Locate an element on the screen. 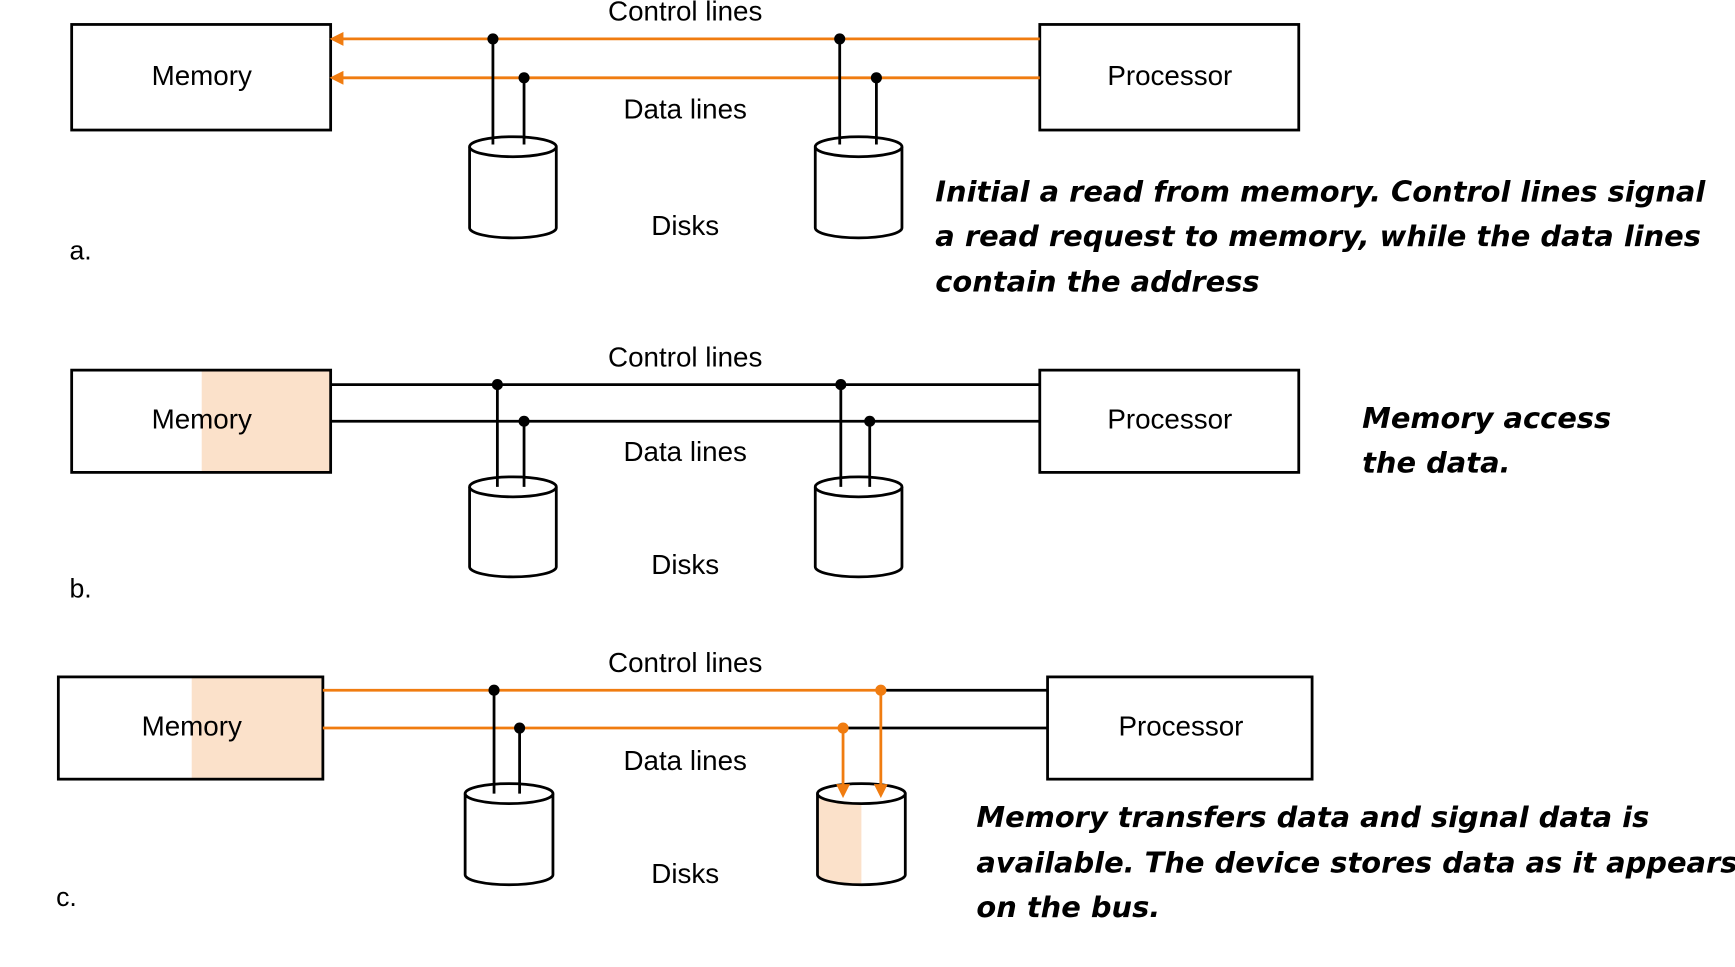  disk-2-a is located at coordinates (858, 193).